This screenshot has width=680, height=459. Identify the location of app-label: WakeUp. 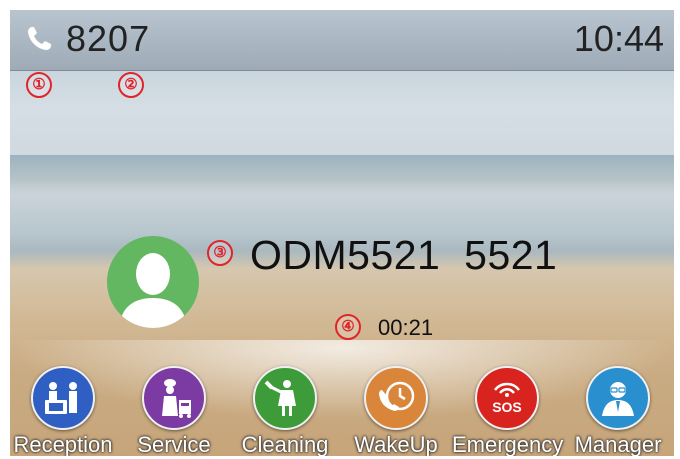
(396, 444).